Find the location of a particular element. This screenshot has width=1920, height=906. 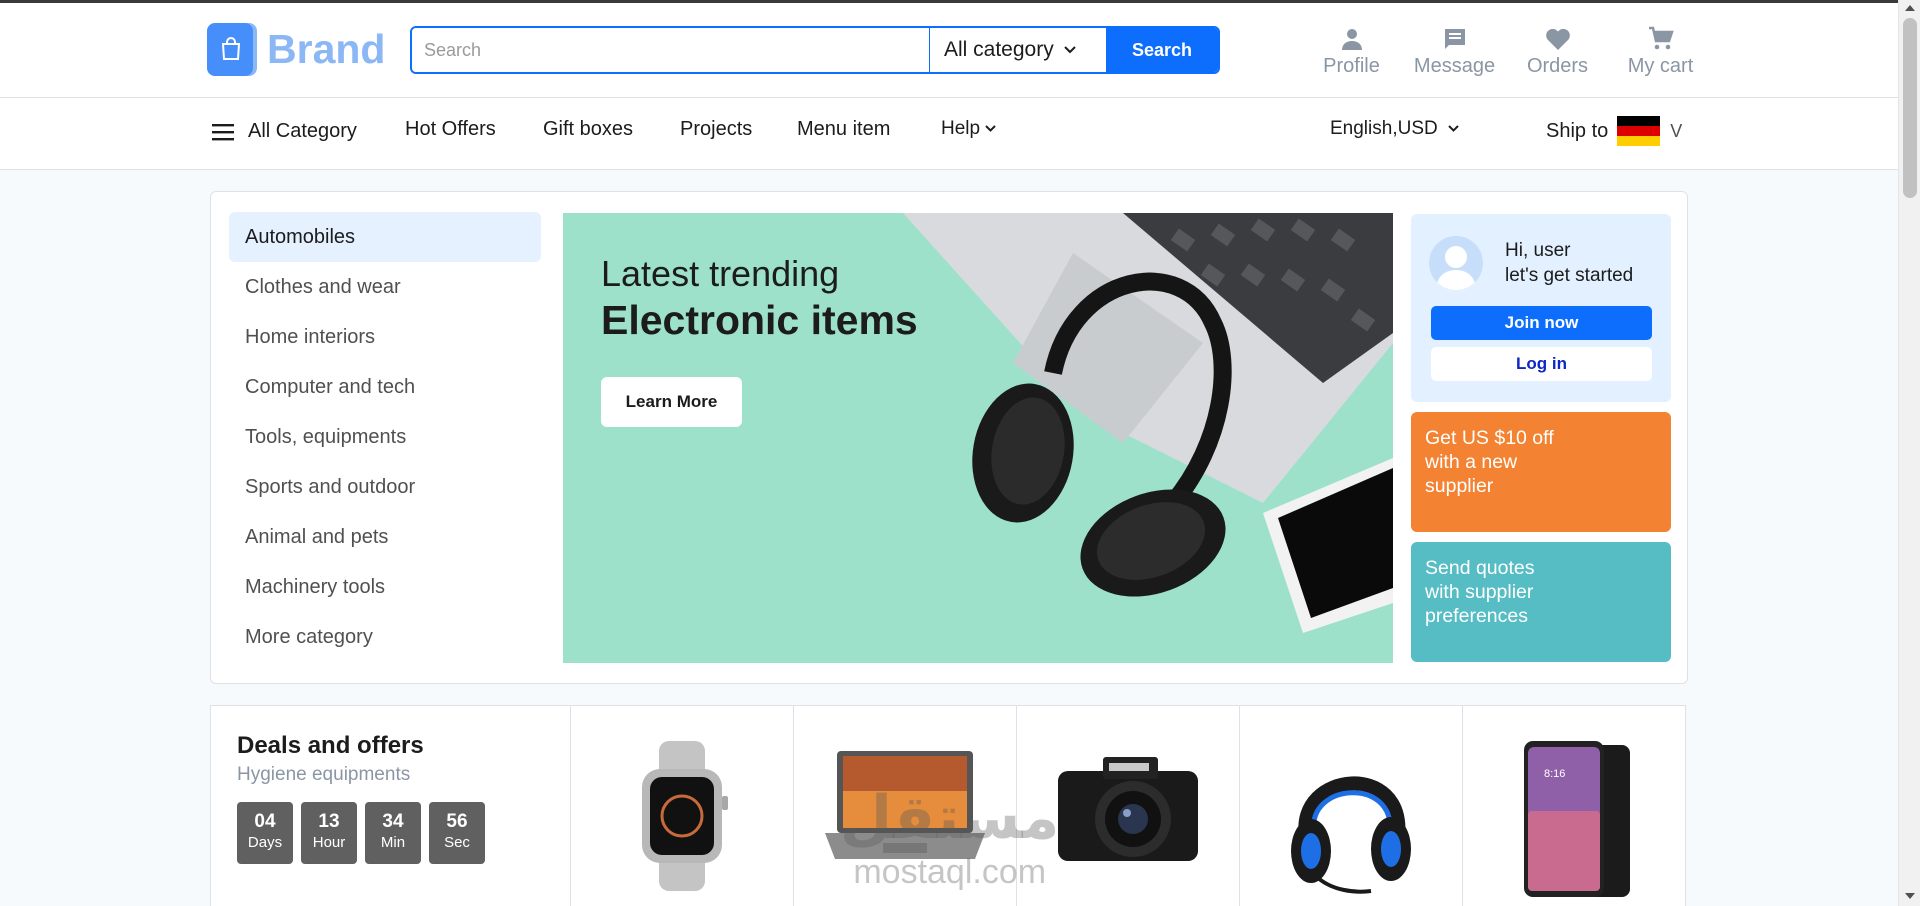

banner-title: Electronic items is located at coordinates (759, 320).